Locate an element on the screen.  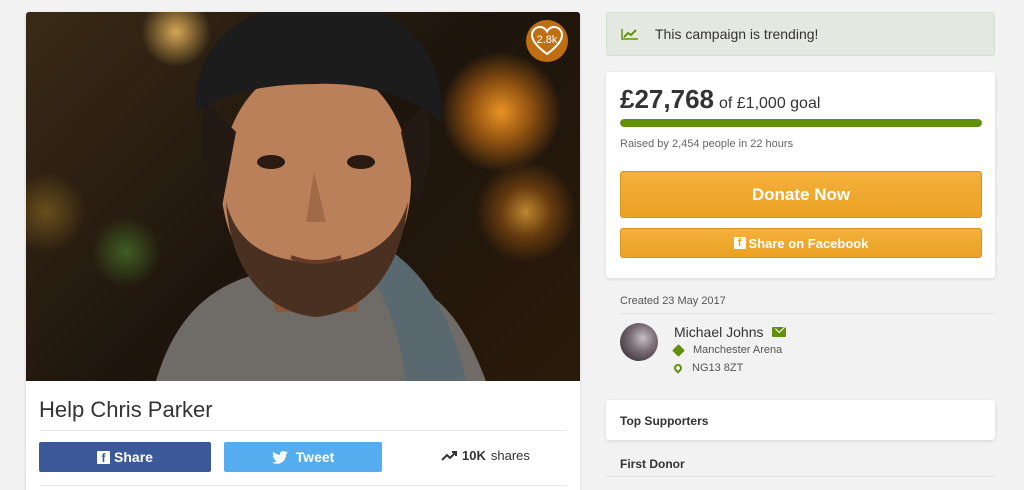
progress-bar is located at coordinates (801, 123).